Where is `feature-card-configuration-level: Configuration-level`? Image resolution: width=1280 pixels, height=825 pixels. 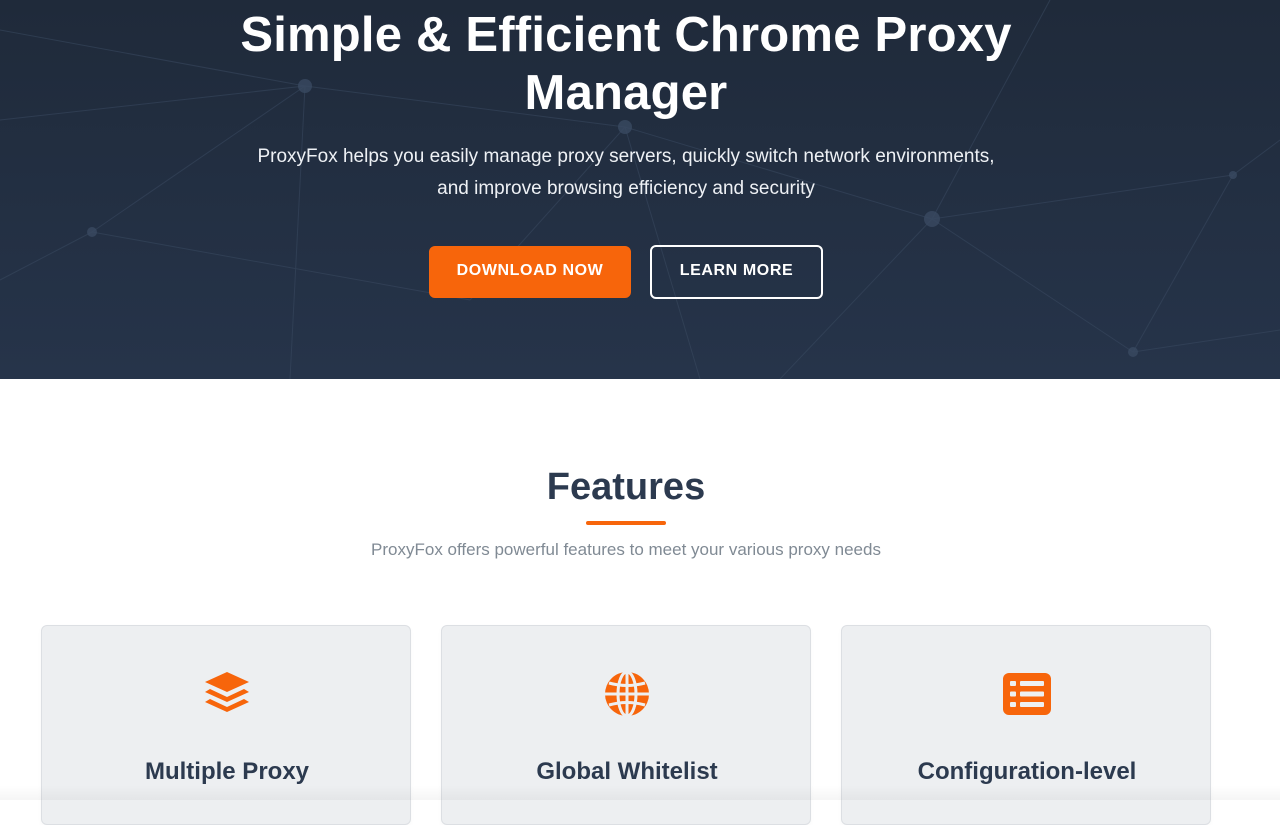
feature-card-configuration-level: Configuration-level is located at coordinates (1026, 725).